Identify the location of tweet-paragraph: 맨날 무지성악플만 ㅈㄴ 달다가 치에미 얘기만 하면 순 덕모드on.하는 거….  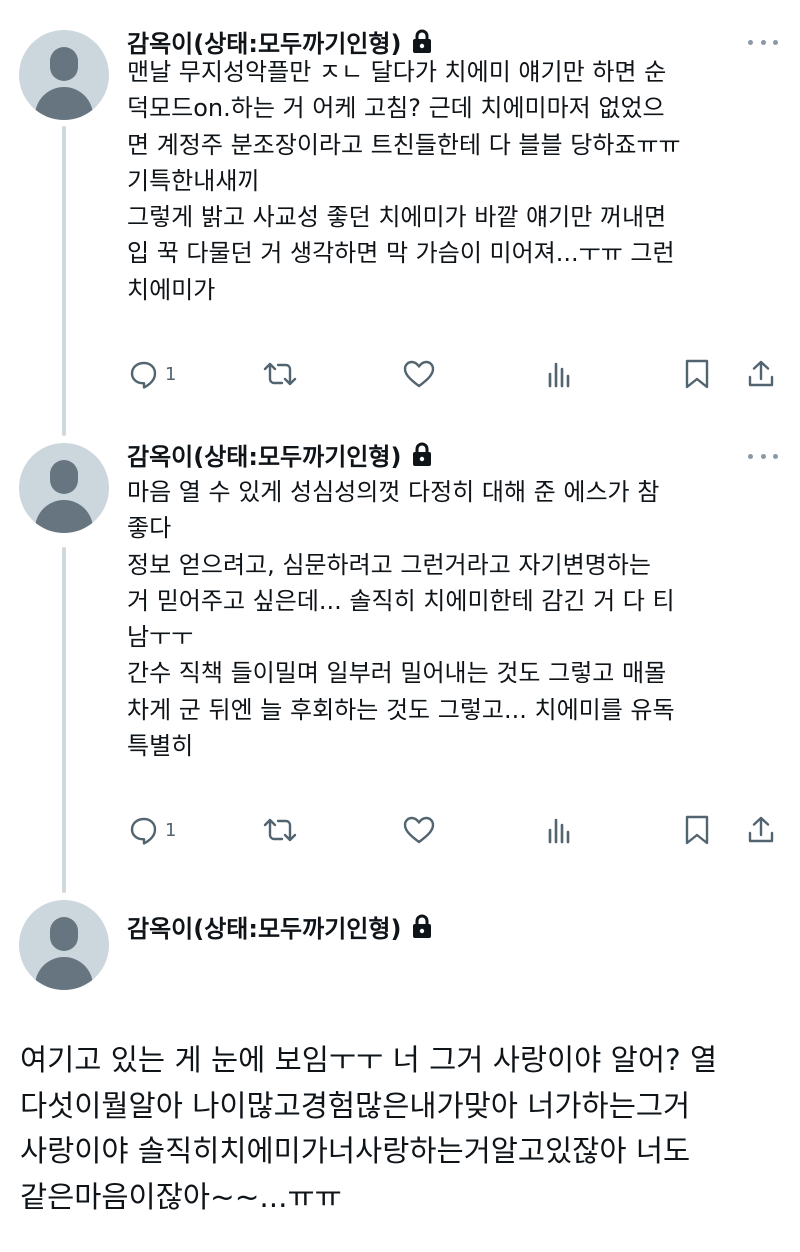
(404, 126).